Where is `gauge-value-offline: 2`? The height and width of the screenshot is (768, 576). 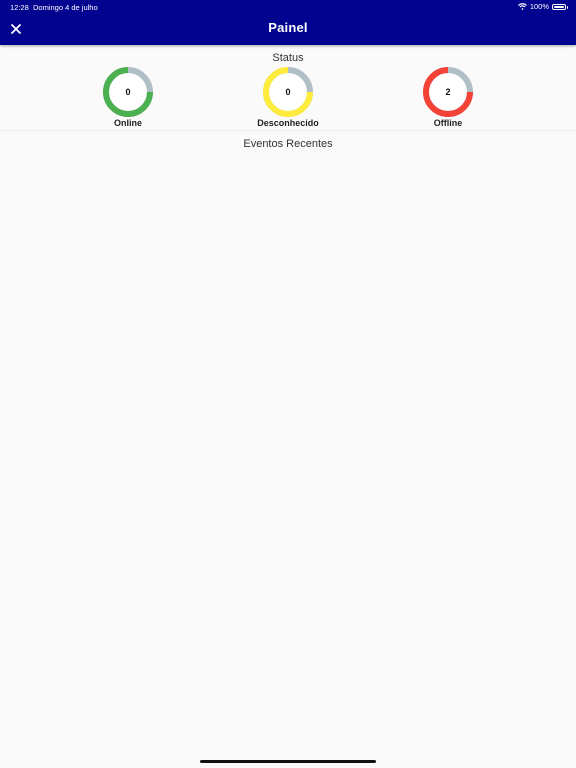 gauge-value-offline: 2 is located at coordinates (447, 92).